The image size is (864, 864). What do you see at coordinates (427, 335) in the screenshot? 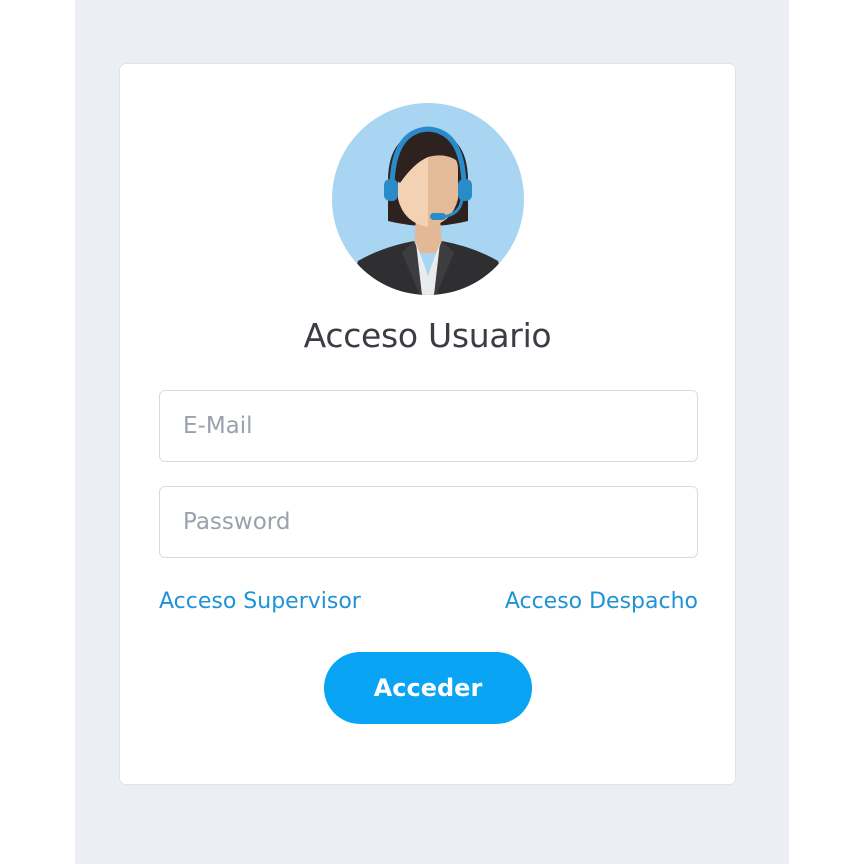
I see `page-title: Acceso Usuario` at bounding box center [427, 335].